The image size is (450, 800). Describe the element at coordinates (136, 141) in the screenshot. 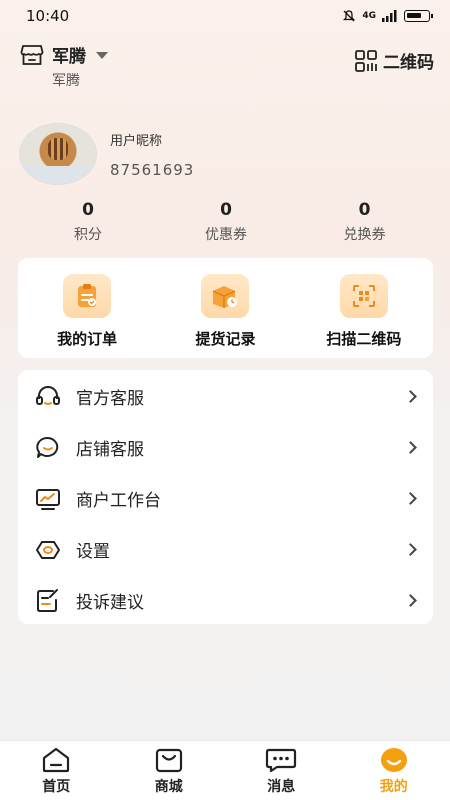

I see `user-nickname: 用户昵称` at that location.